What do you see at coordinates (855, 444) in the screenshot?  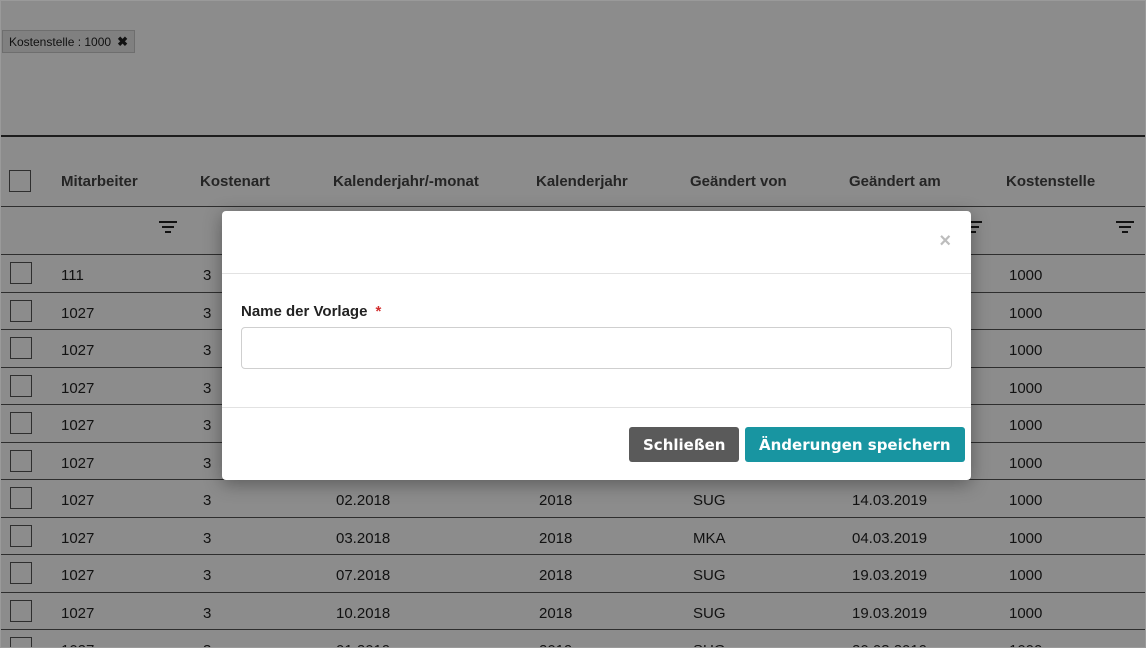 I see `save-changes-button: Änderungen speichern` at bounding box center [855, 444].